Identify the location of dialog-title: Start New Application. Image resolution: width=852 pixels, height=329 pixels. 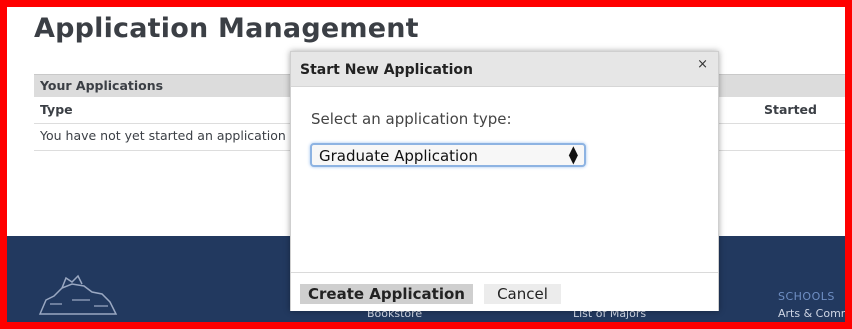
(387, 70).